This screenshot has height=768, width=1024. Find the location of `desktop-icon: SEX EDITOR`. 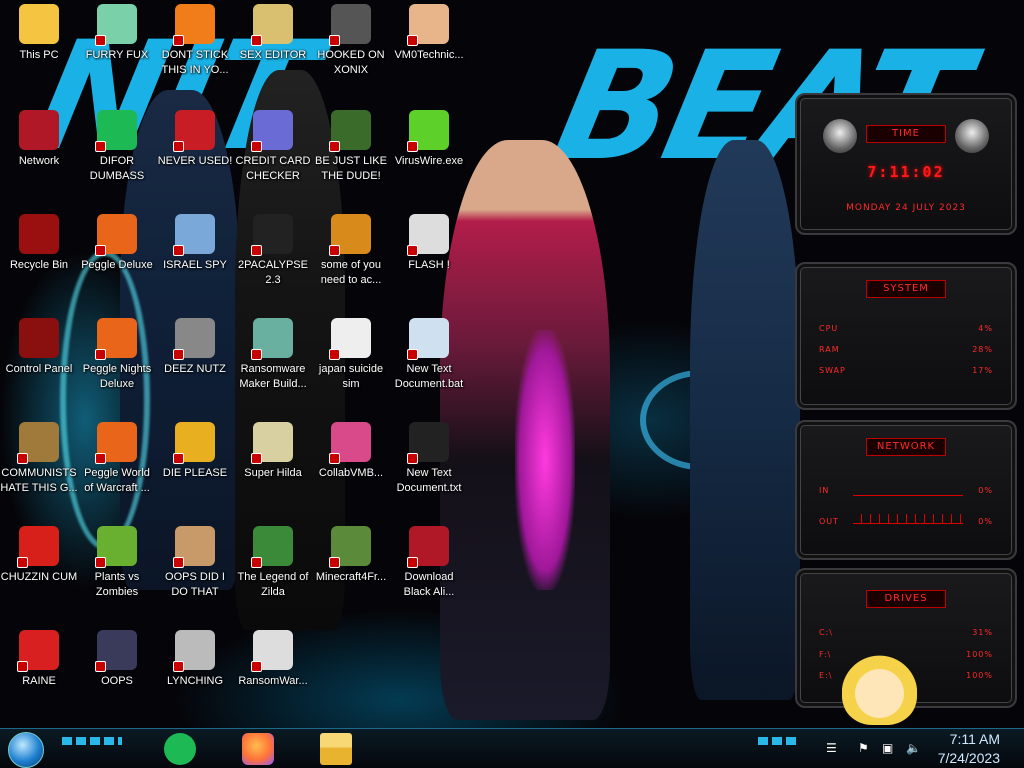

desktop-icon: SEX EDITOR is located at coordinates (273, 54).